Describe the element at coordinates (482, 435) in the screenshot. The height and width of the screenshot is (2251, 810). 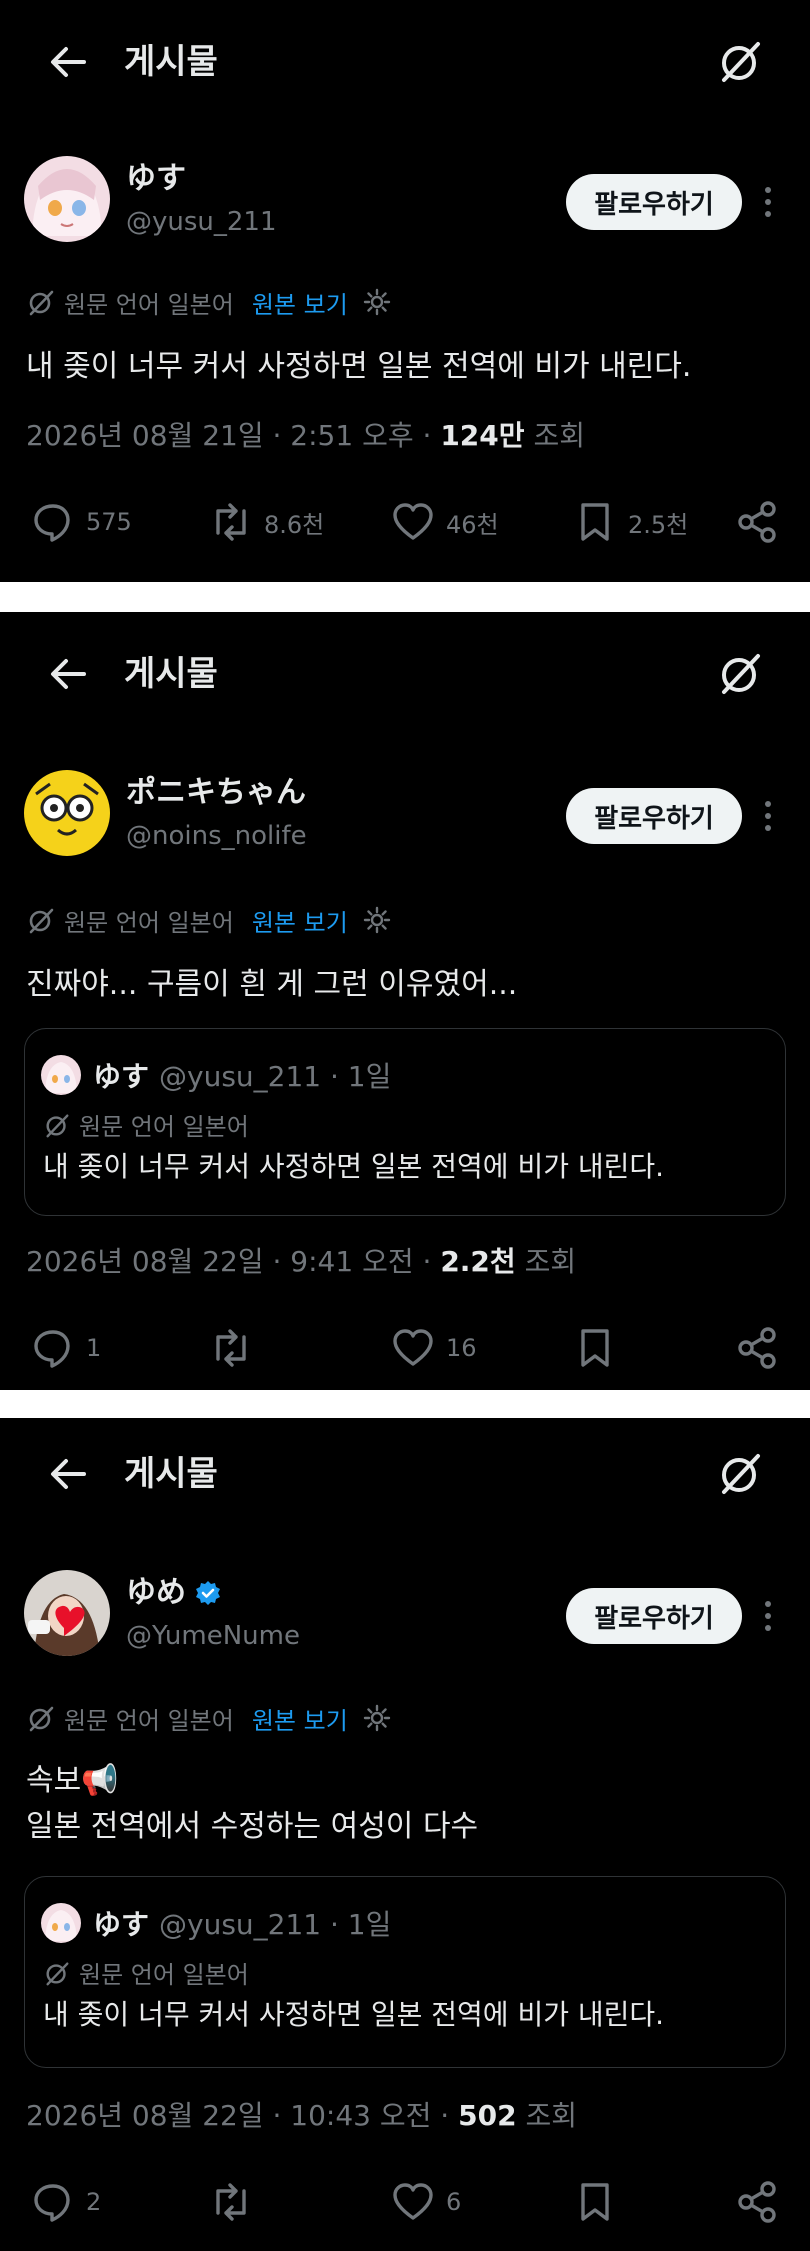
I see `views-count: 124만` at that location.